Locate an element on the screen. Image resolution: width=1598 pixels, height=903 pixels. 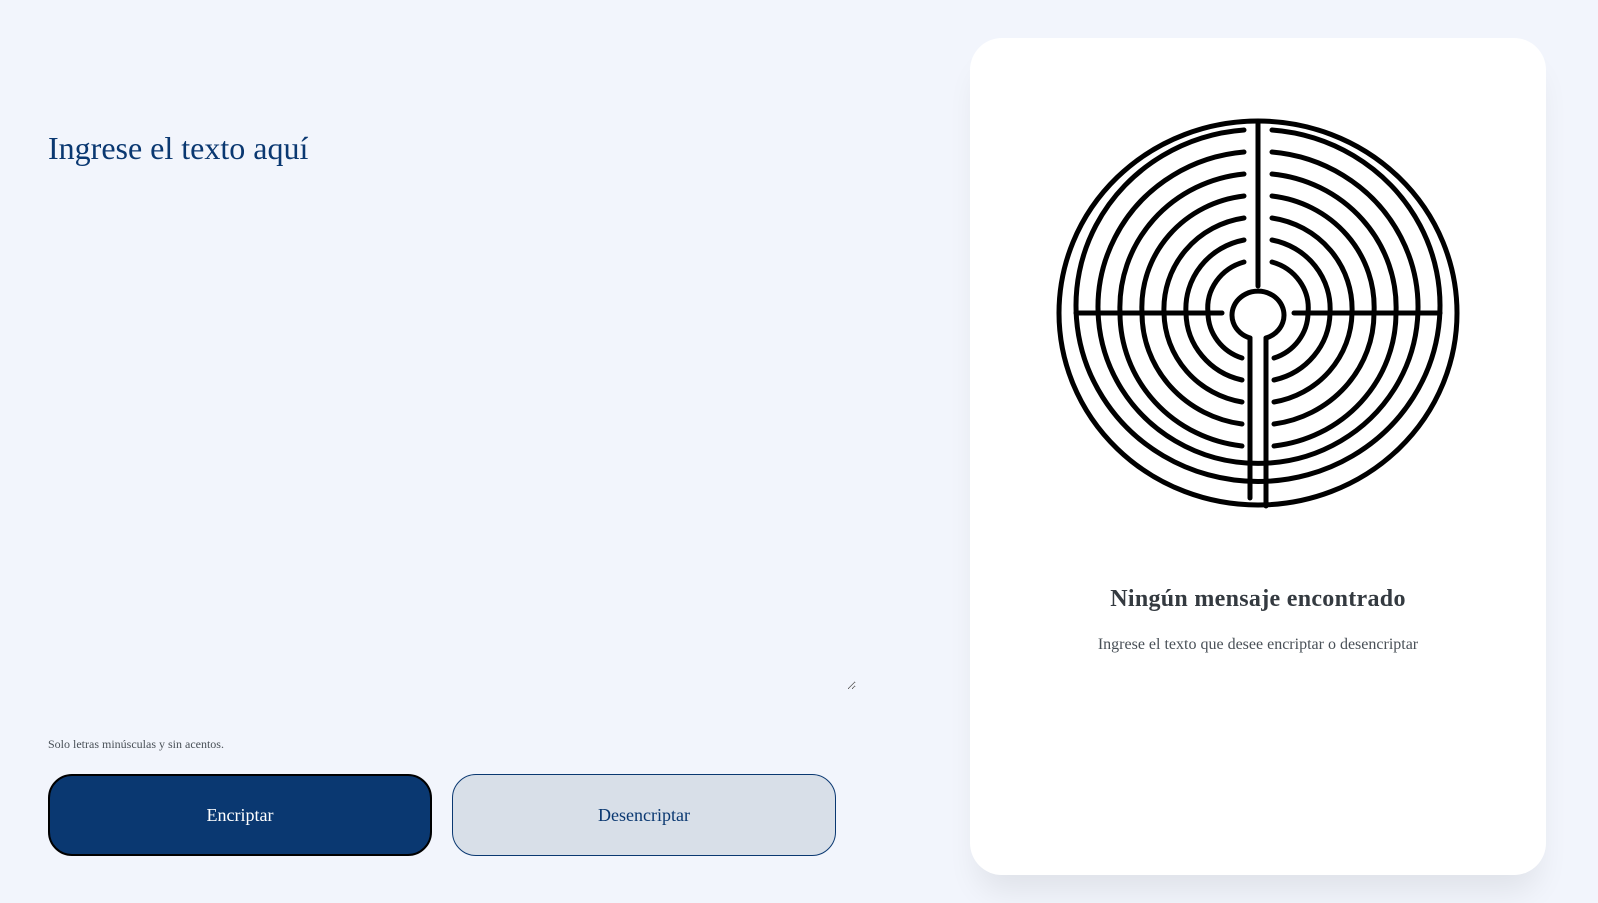
input-hint: Solo letras minúsculas y sin acentos. is located at coordinates (136, 744).